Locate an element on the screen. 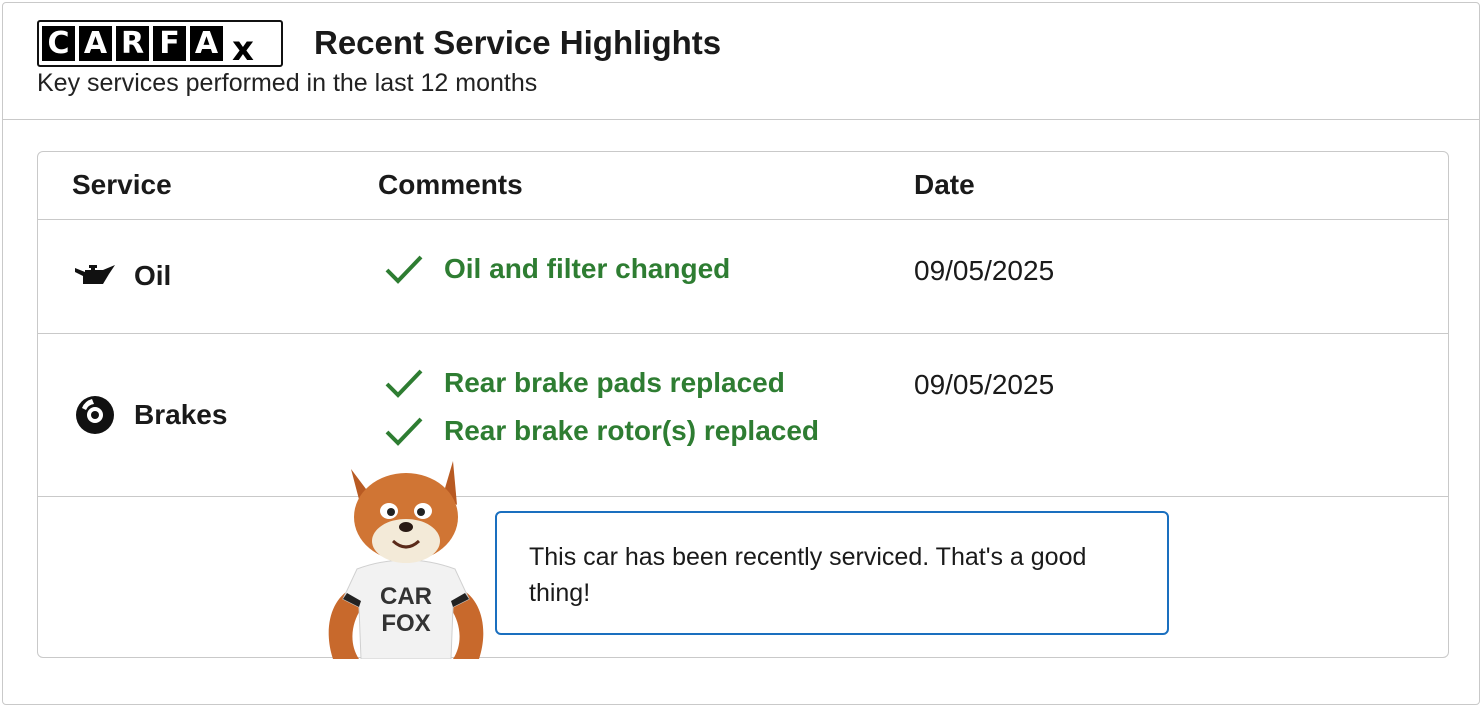 This screenshot has width=1483, height=707. brake-disc-icon is located at coordinates (95, 415).